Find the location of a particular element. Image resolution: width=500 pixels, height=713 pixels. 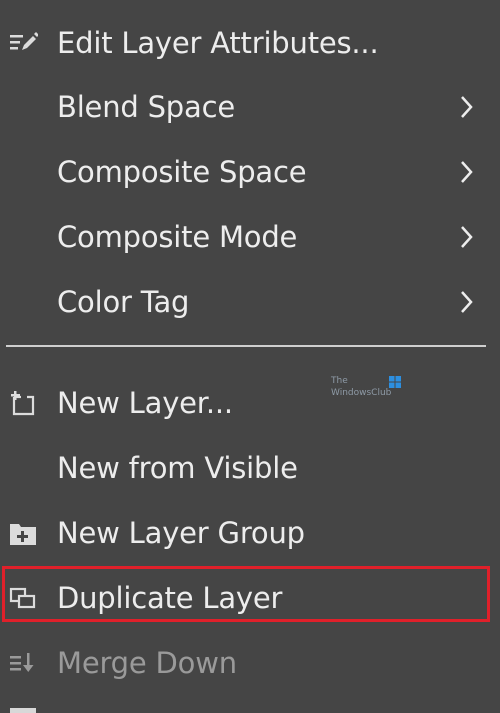

menu-item-composite-mode: Composite Mode is located at coordinates (247, 237).